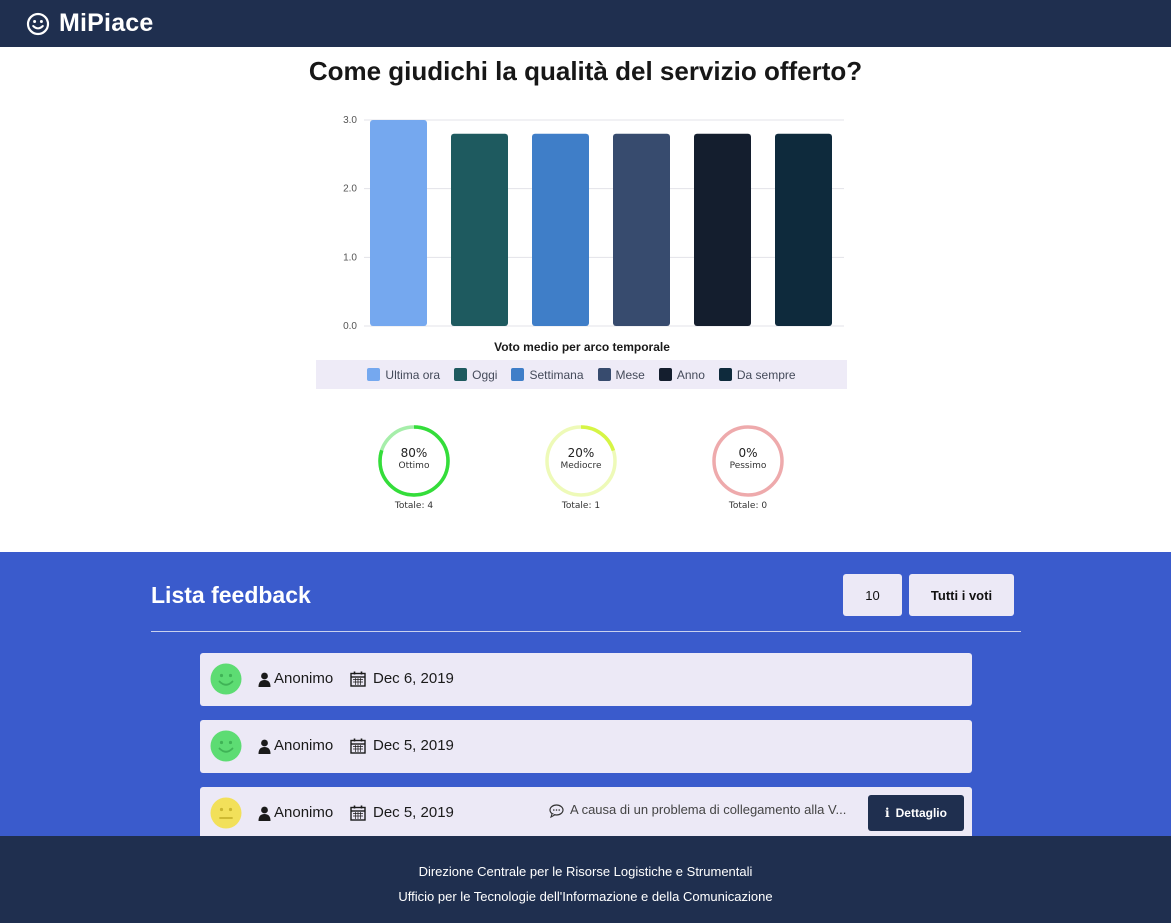  Describe the element at coordinates (485, 374) in the screenshot. I see `legend-label: Oggi` at that location.